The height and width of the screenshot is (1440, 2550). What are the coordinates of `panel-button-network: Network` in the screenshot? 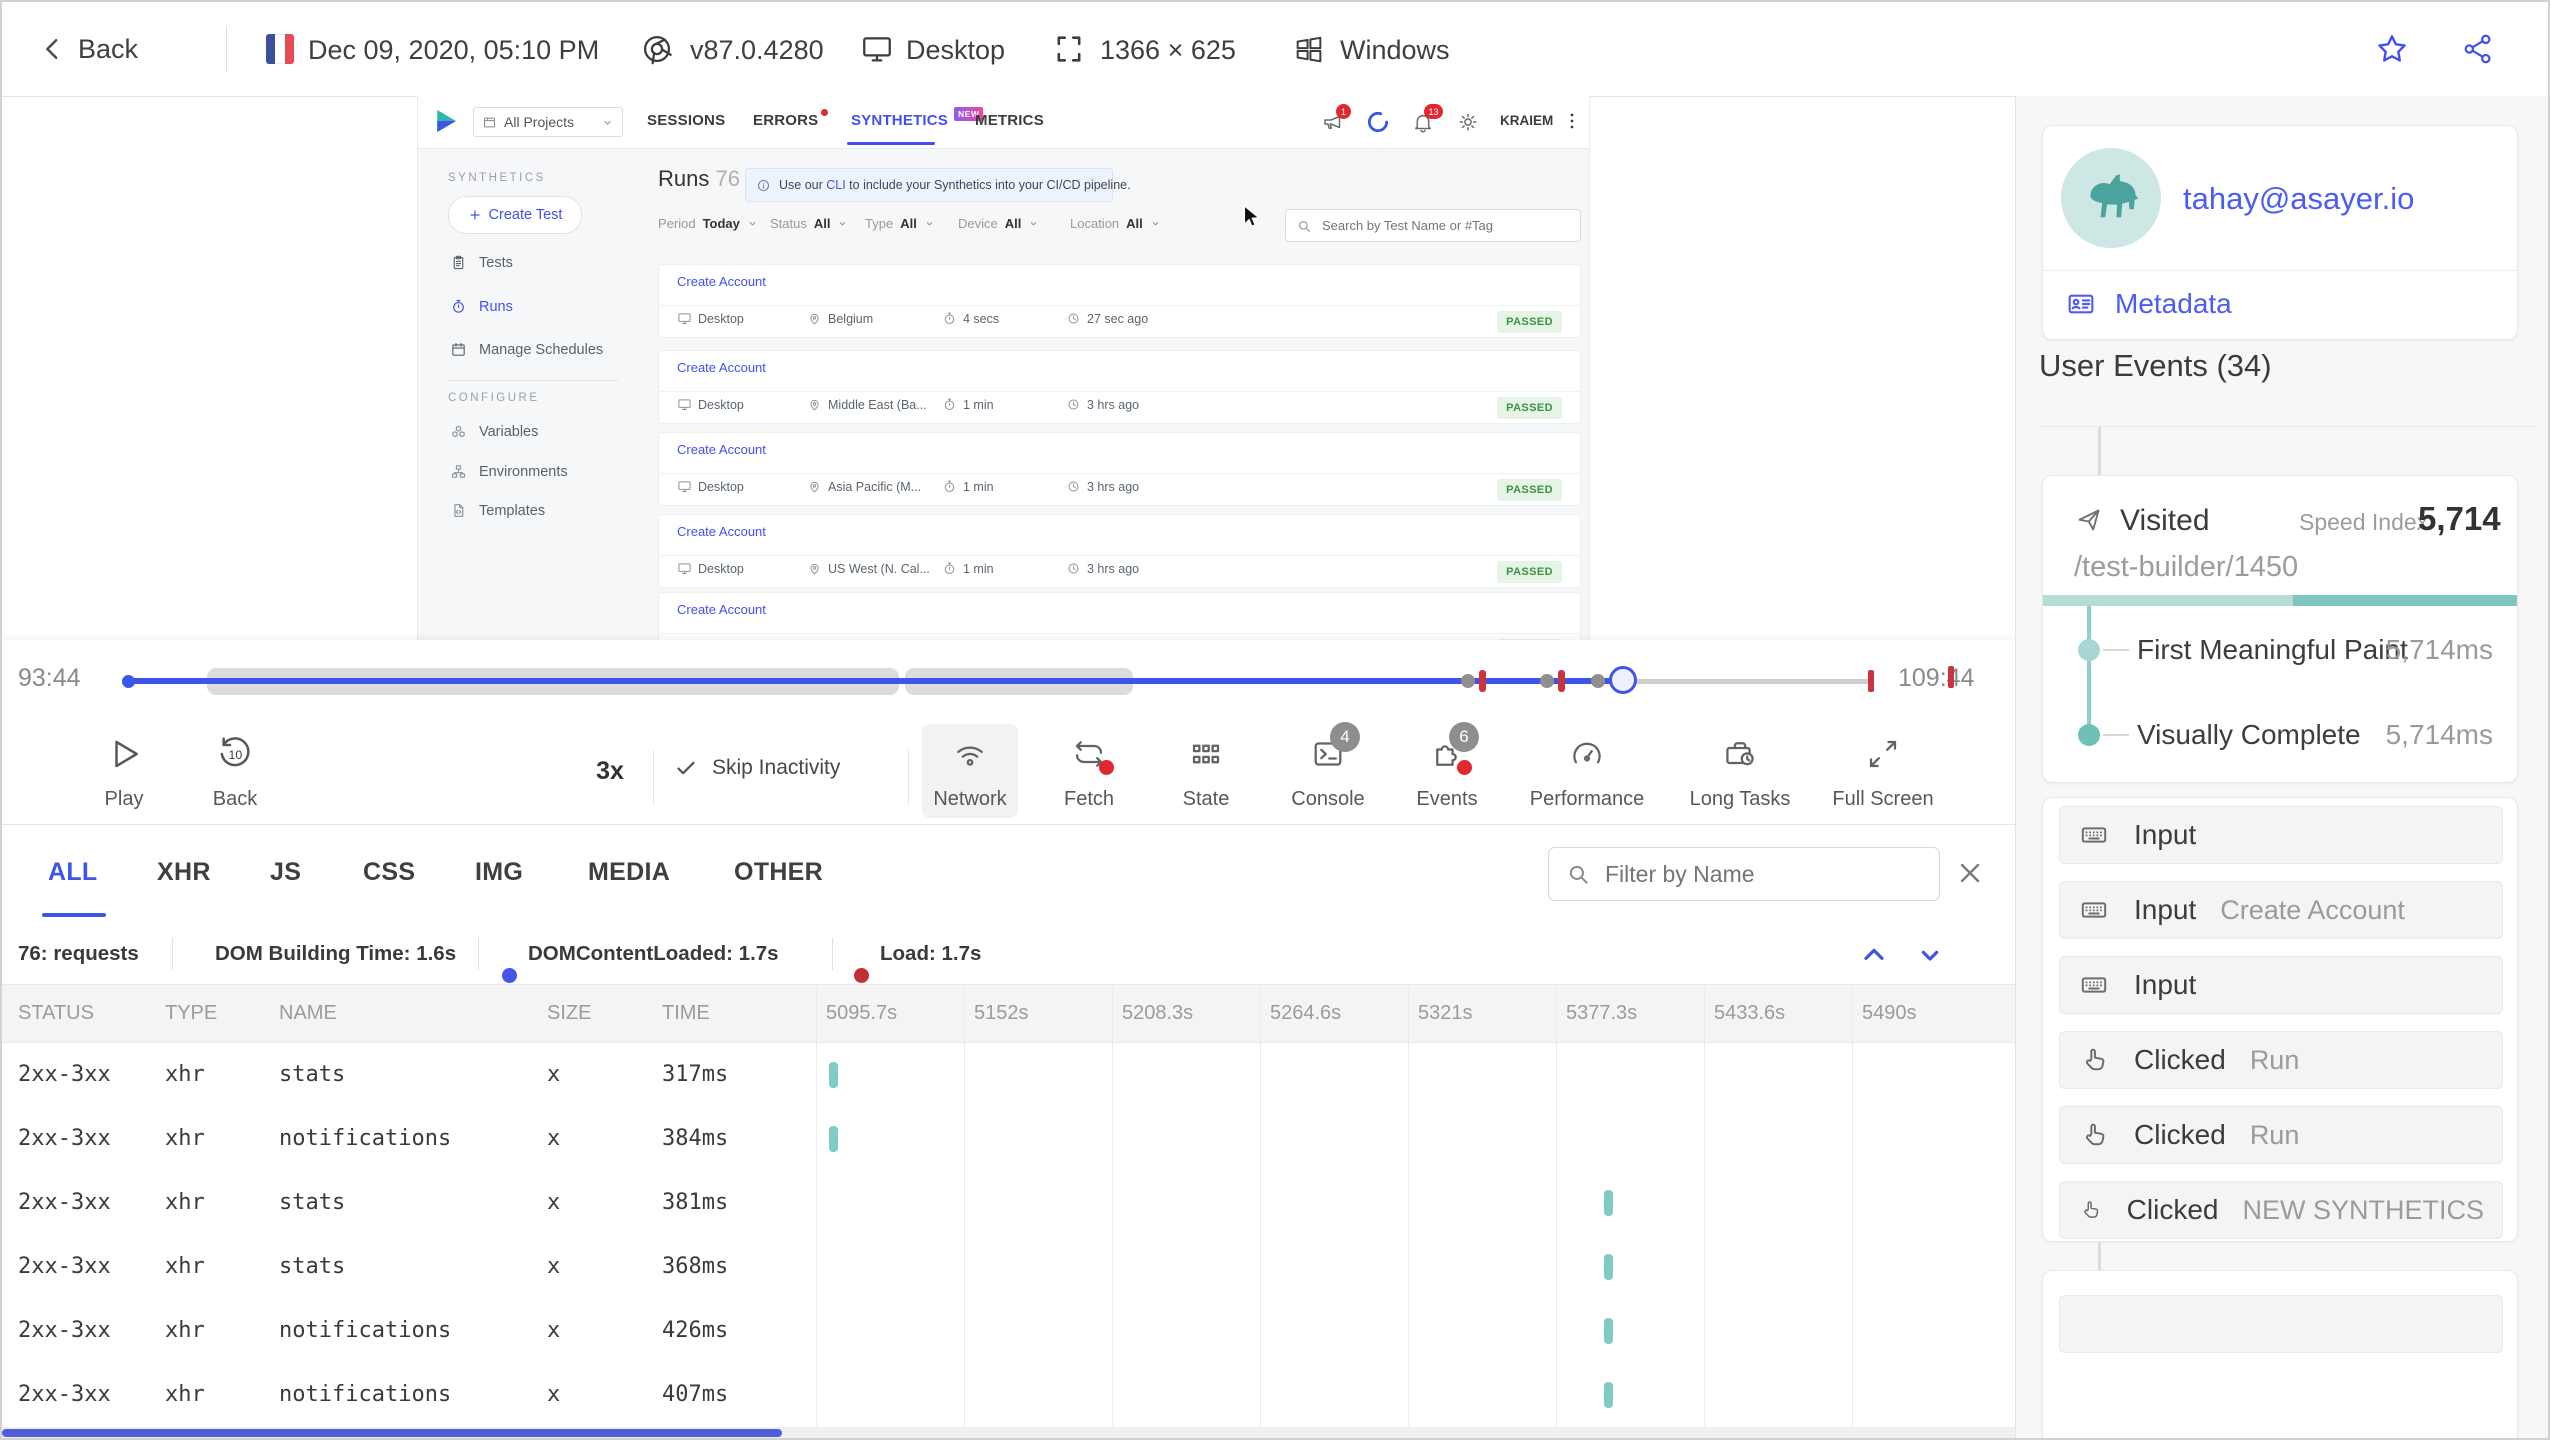 It's located at (970, 771).